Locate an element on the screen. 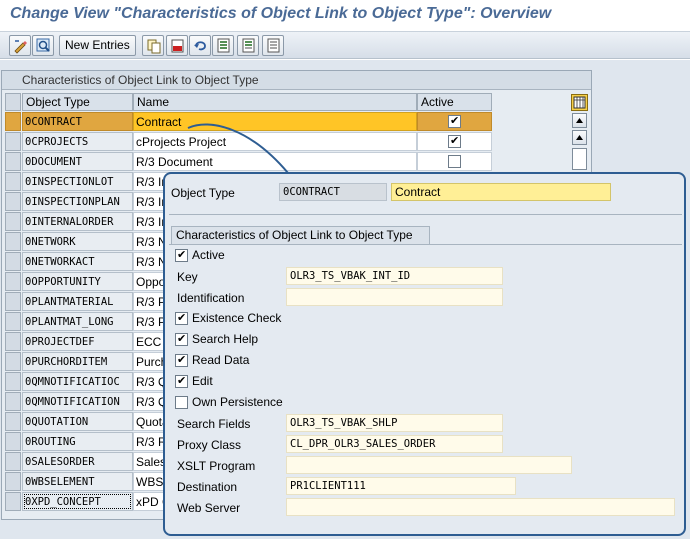 The height and width of the screenshot is (539, 690). find-icon is located at coordinates (43, 45).